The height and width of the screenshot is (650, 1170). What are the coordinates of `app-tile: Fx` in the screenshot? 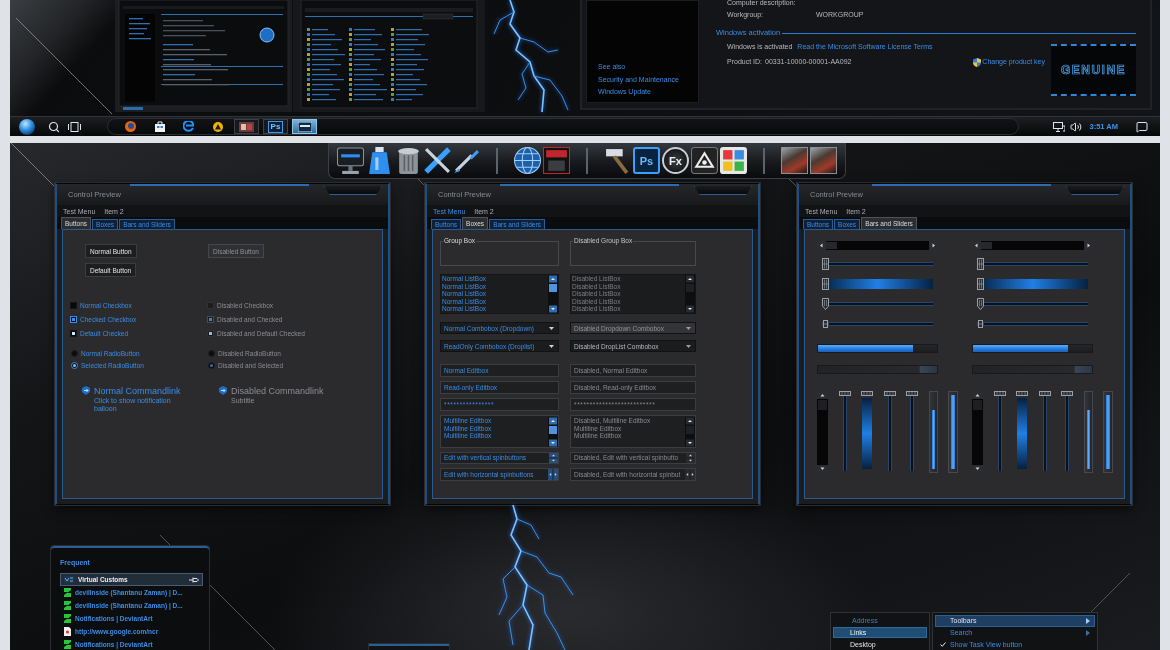 It's located at (675, 160).